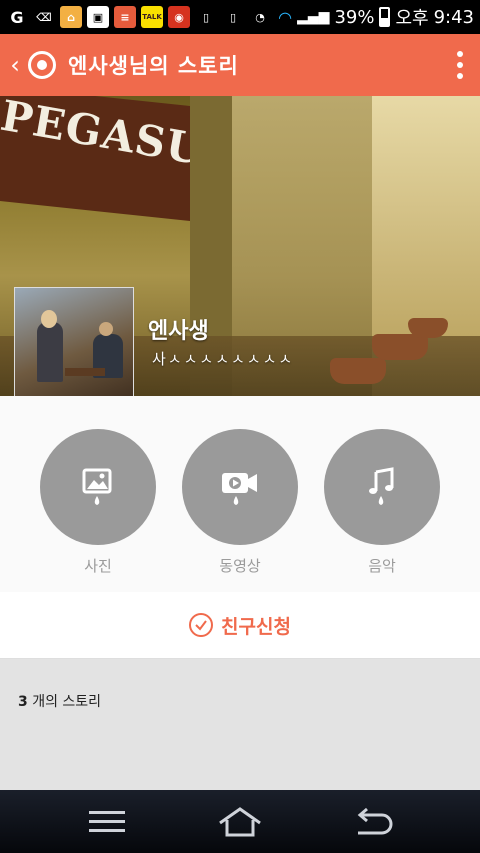 The height and width of the screenshot is (853, 480). What do you see at coordinates (453, 17) in the screenshot?
I see `clock-time: 9:43` at bounding box center [453, 17].